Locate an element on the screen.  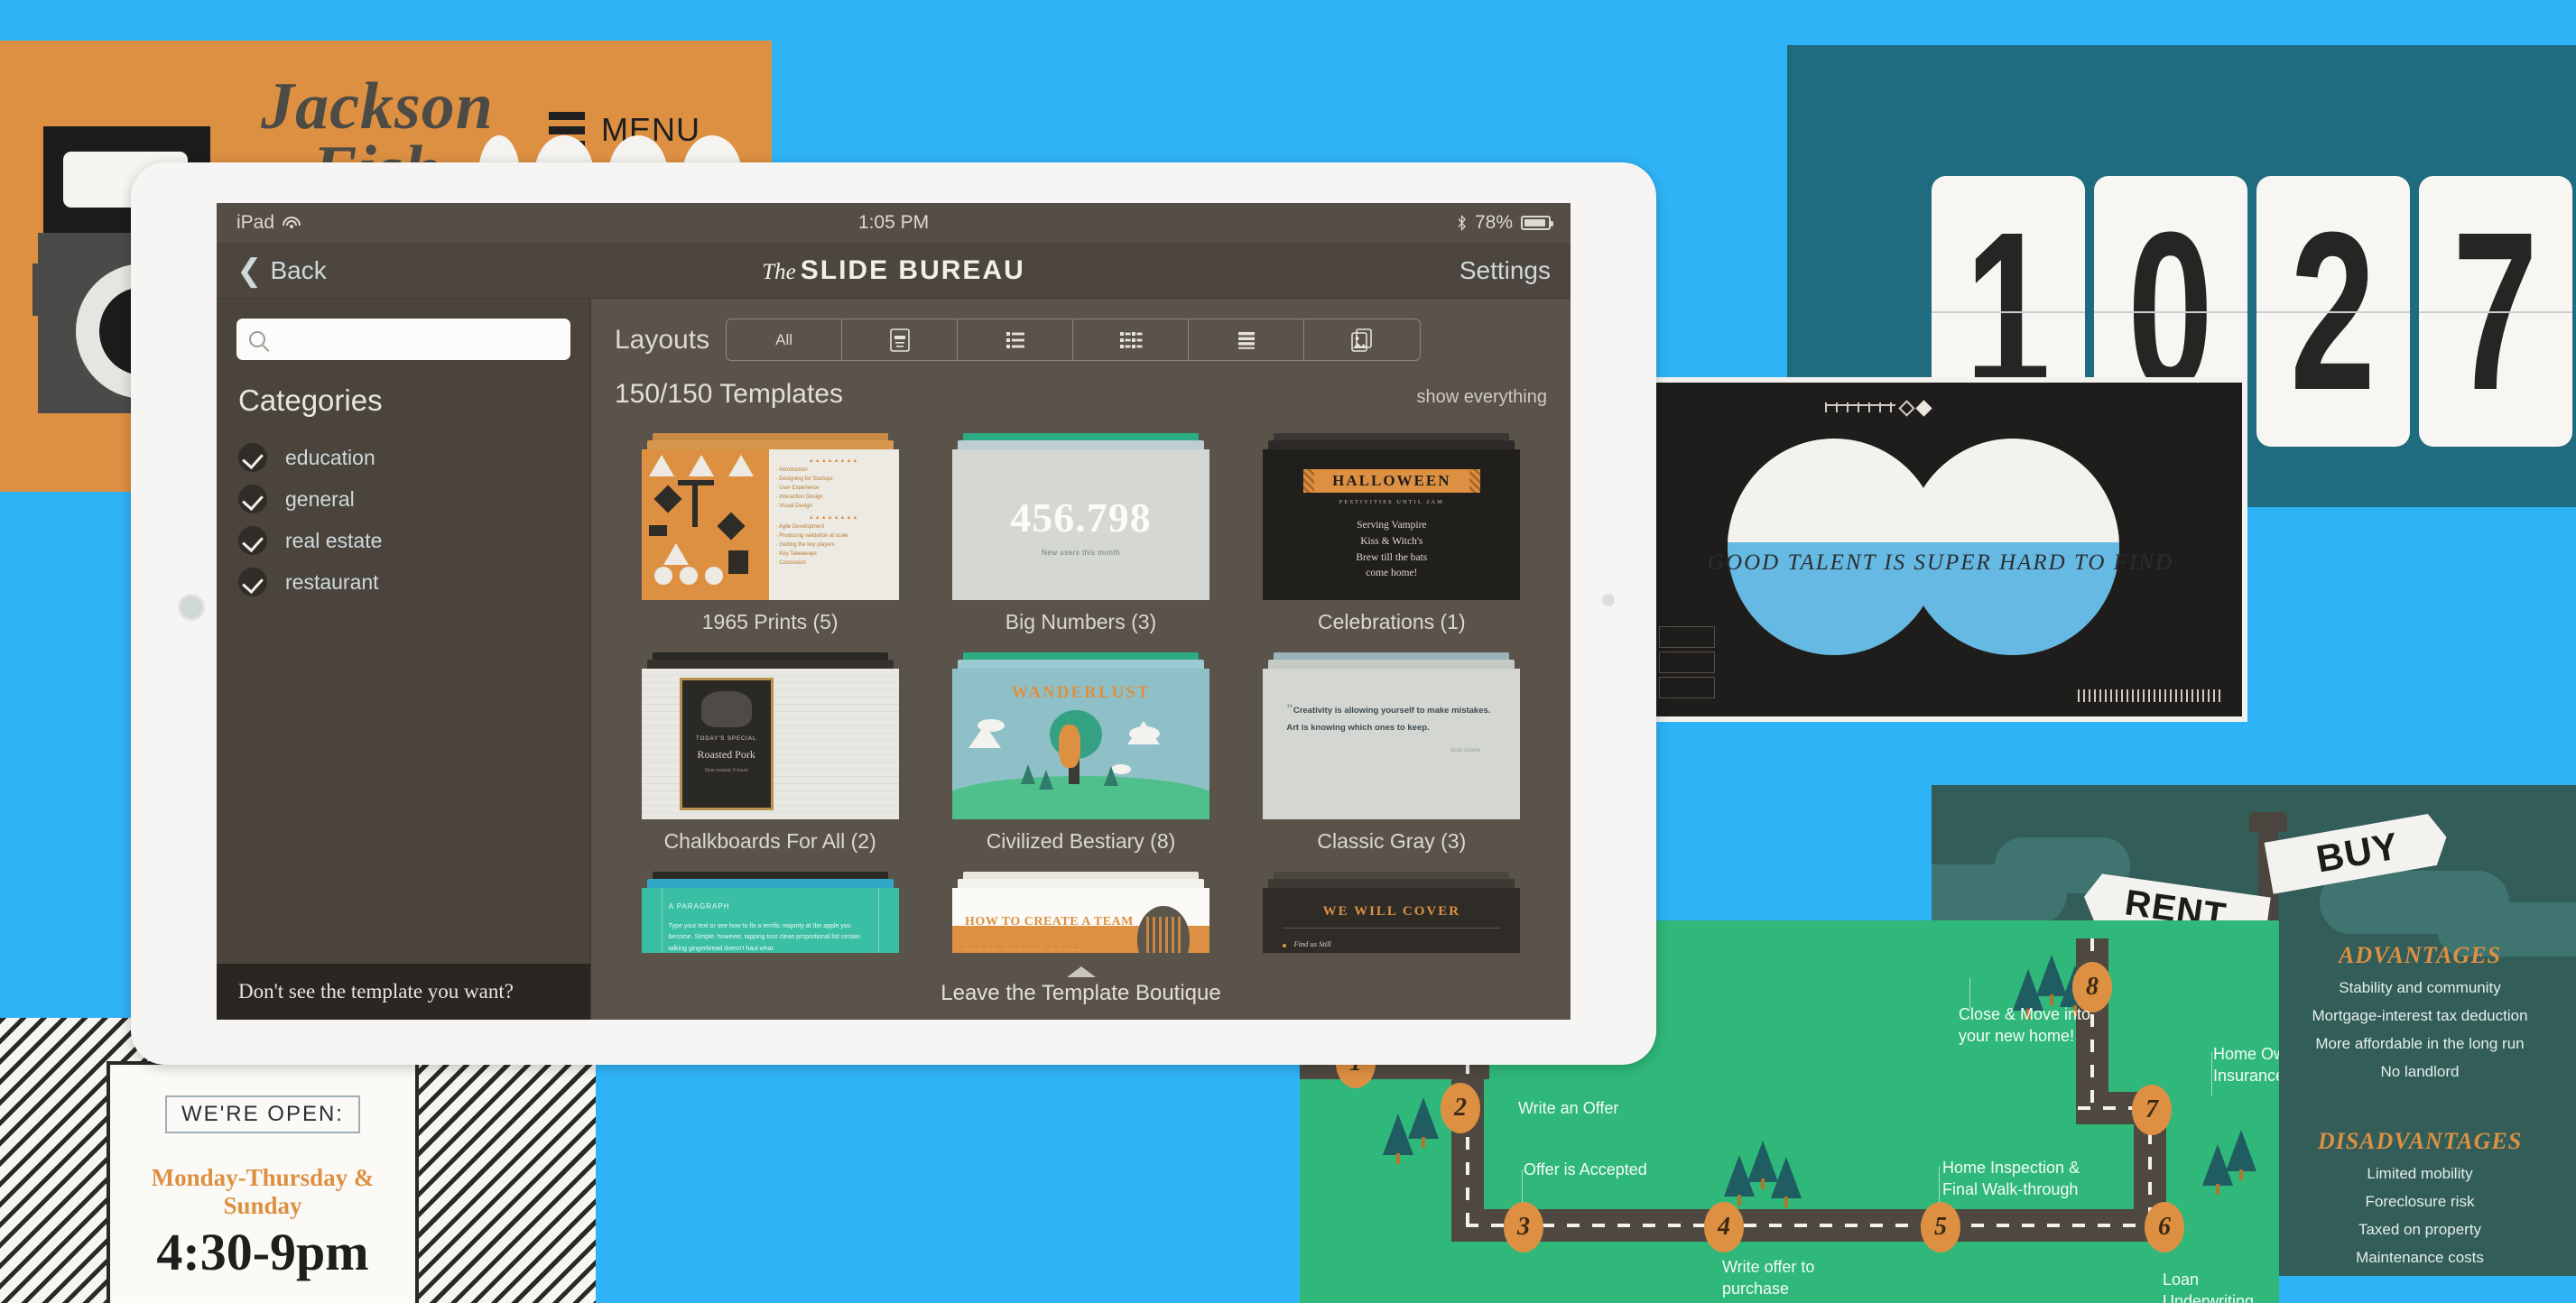
diamond-filled-icon is located at coordinates (1923, 409).